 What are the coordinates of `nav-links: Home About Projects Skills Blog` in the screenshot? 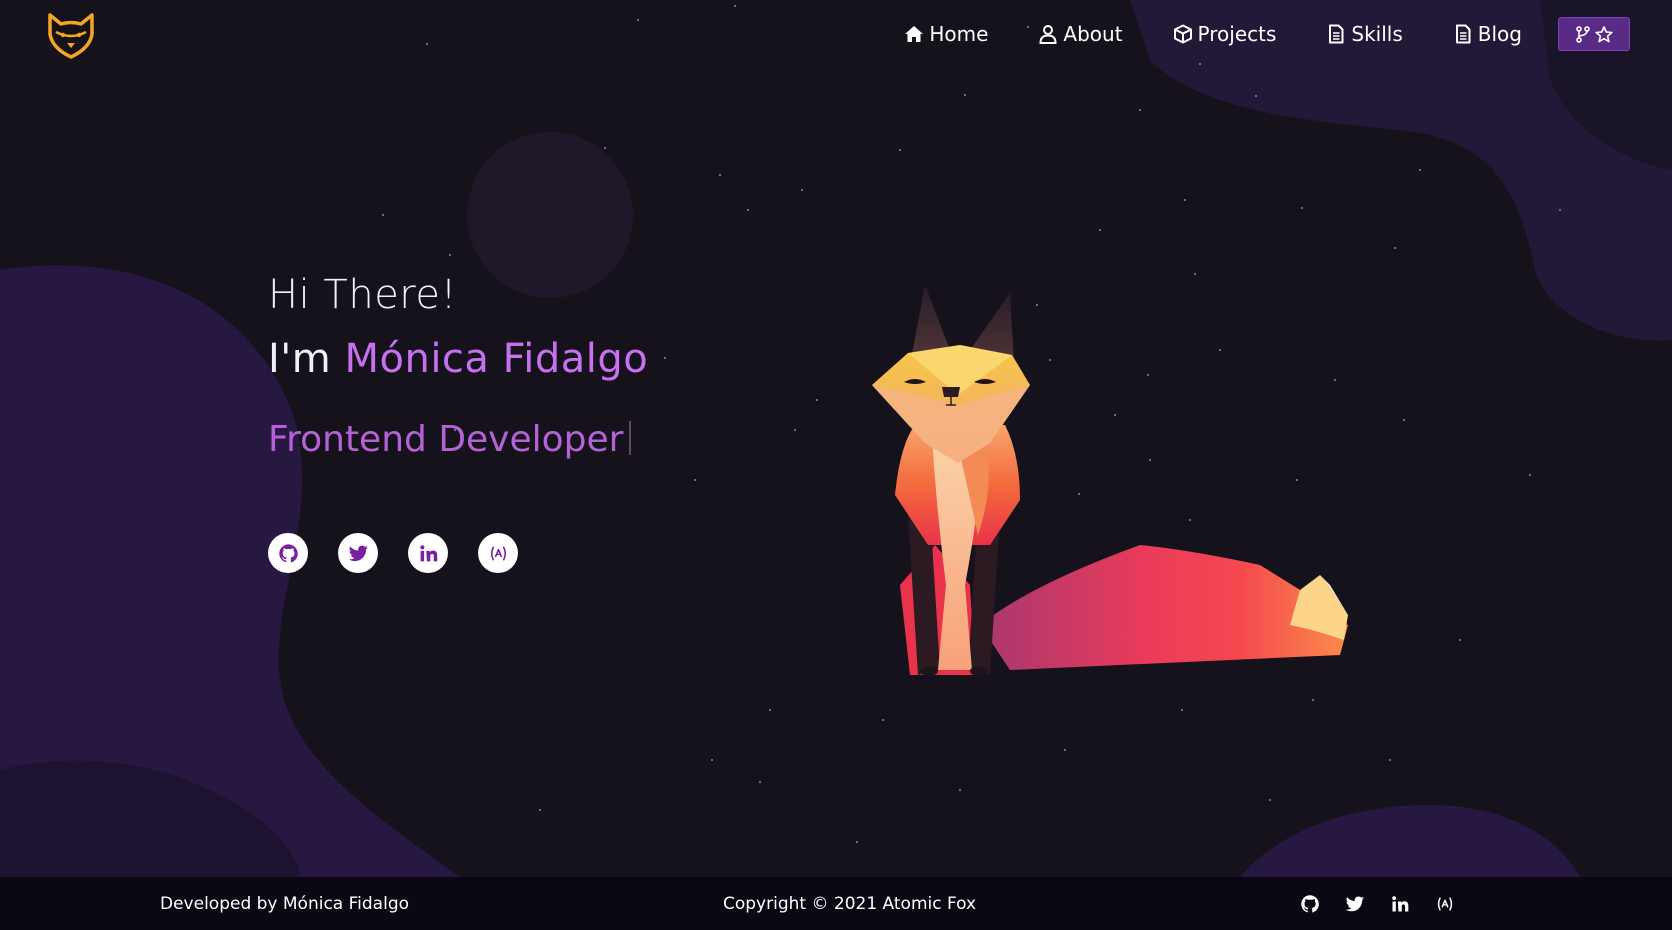 It's located at (1263, 34).